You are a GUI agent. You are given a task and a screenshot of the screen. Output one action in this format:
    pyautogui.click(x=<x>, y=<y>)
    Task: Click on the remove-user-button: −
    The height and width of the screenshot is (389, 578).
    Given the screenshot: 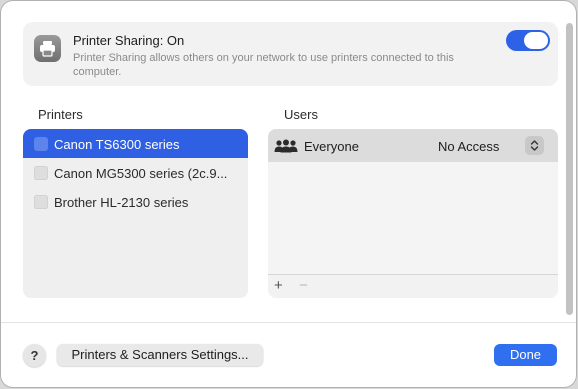 What is the action you would take?
    pyautogui.click(x=303, y=285)
    